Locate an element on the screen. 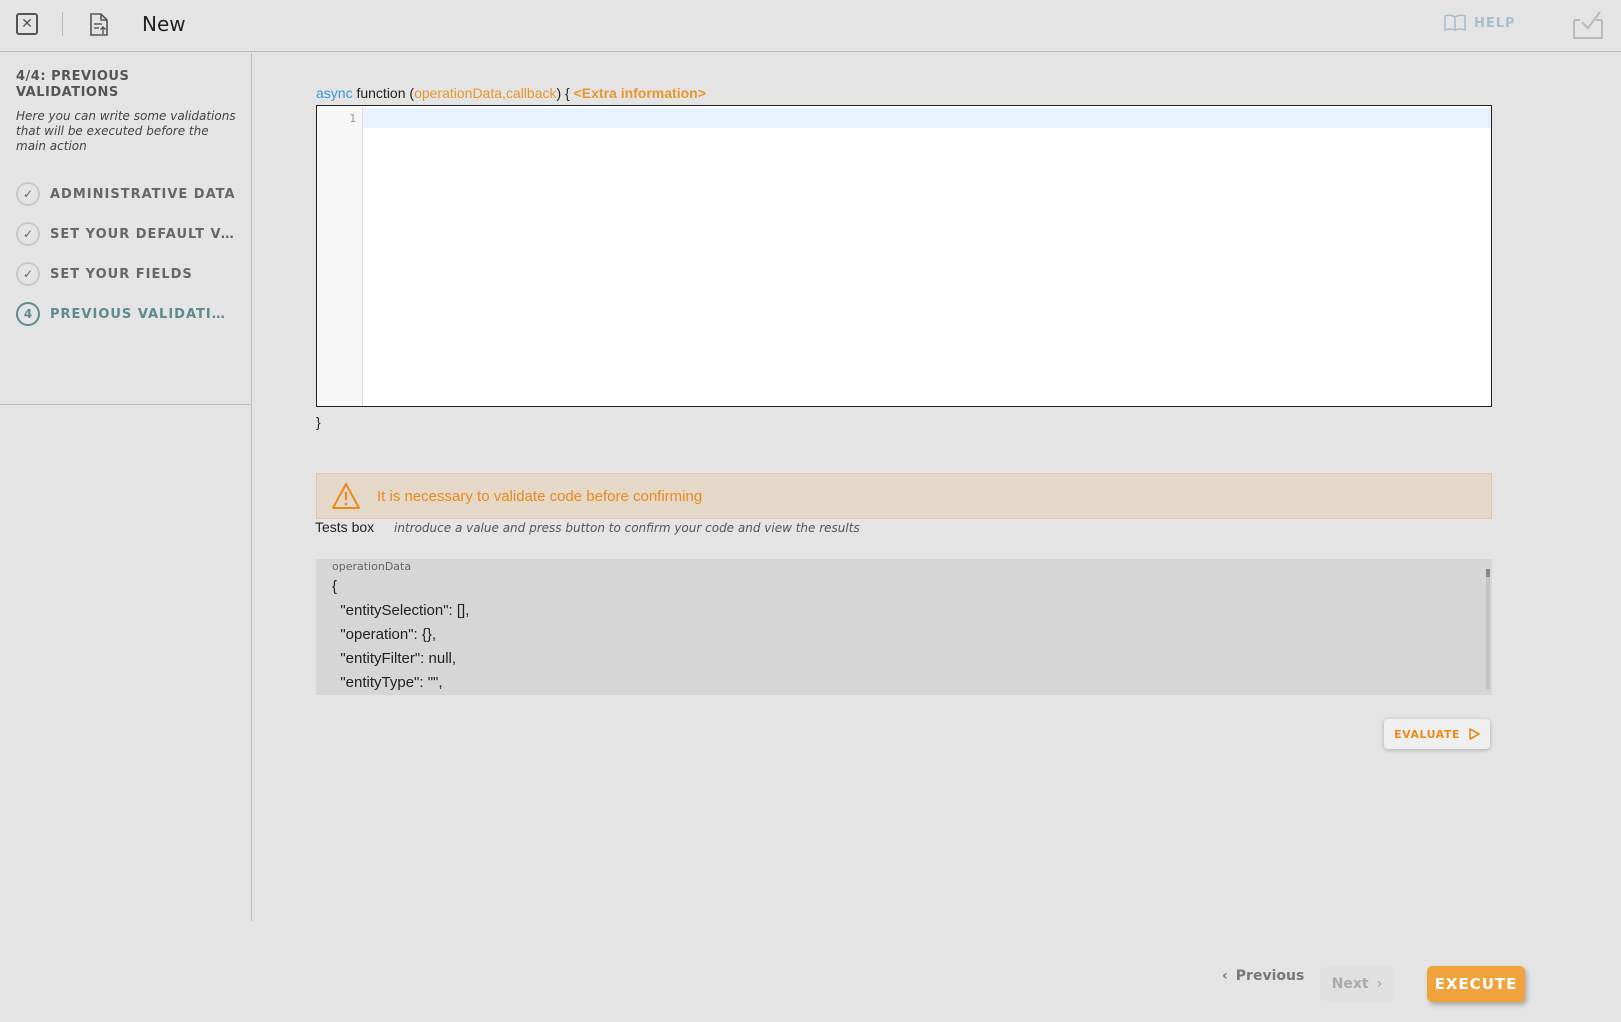 This screenshot has width=1621, height=1022. next-button: Next › is located at coordinates (1357, 984).